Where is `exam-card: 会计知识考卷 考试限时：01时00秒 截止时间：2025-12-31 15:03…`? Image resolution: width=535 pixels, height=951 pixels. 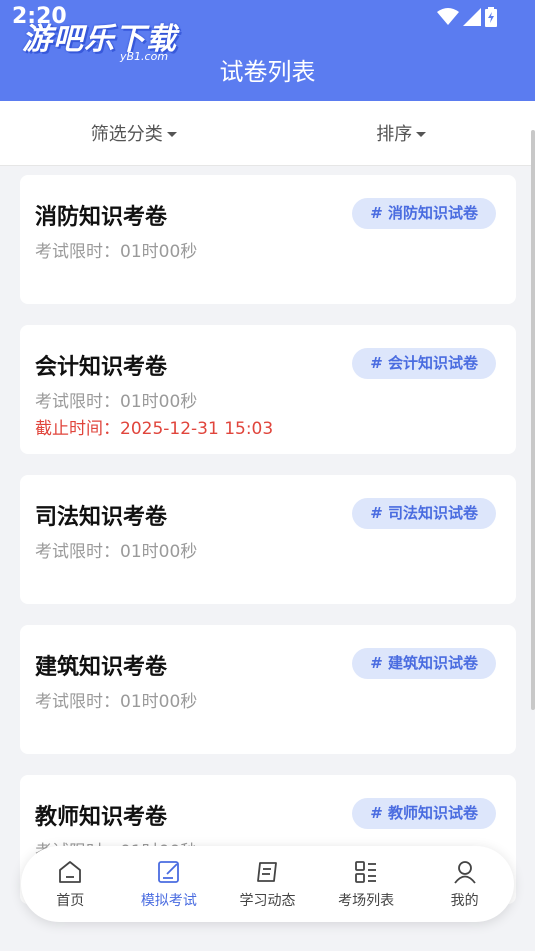 exam-card: 会计知识考卷 考试限时：01时00秒 截止时间：2025-12-31 15:03… is located at coordinates (268, 389).